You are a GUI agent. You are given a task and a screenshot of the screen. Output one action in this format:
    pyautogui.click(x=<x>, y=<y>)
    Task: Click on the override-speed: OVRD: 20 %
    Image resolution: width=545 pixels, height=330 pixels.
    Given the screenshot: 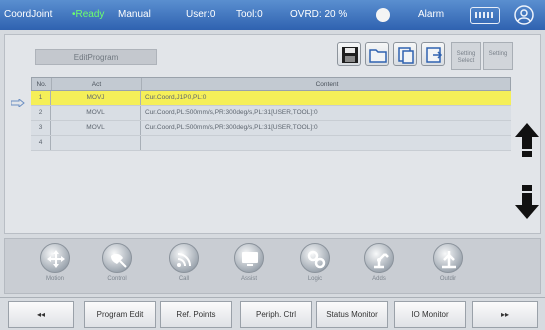 What is the action you would take?
    pyautogui.click(x=318, y=14)
    